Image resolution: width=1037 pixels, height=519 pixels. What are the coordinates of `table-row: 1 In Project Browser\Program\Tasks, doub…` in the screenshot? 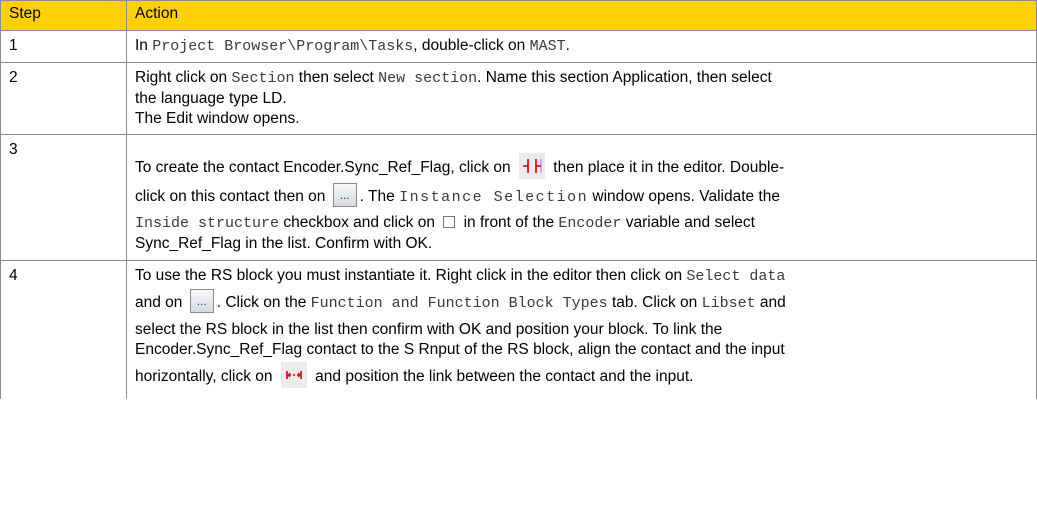 It's located at (518, 46).